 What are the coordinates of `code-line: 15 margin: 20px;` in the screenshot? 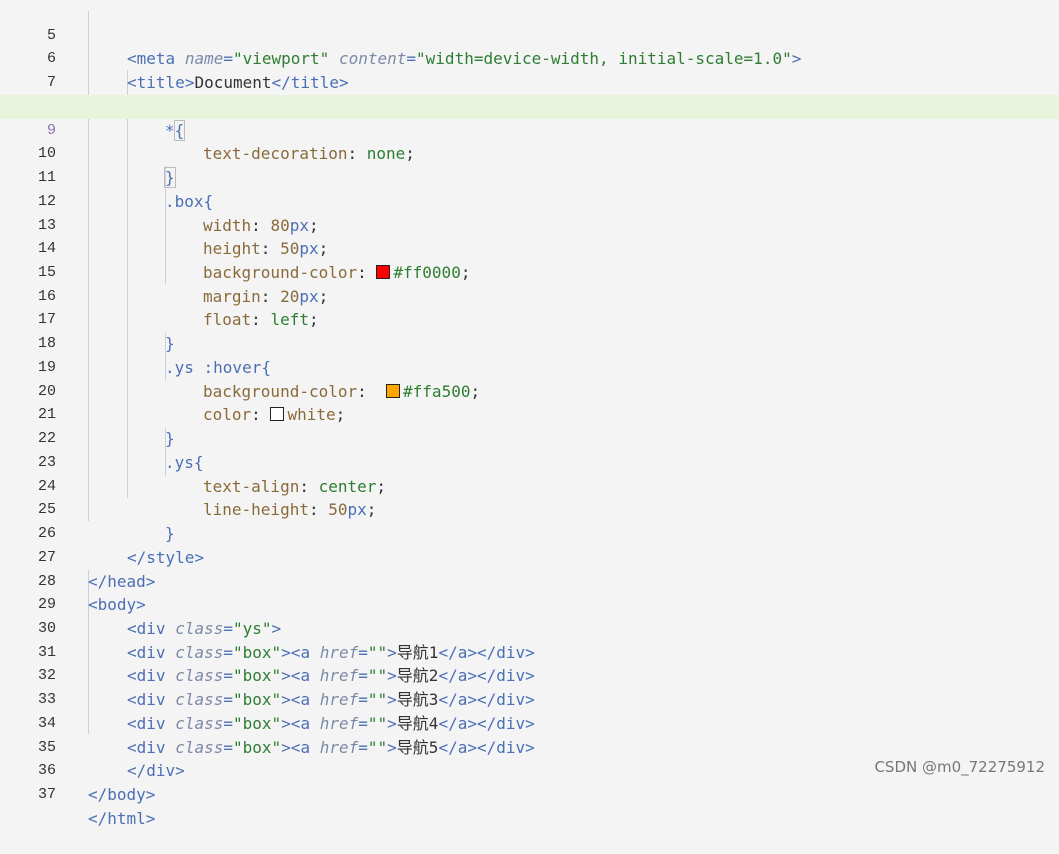 It's located at (529, 271).